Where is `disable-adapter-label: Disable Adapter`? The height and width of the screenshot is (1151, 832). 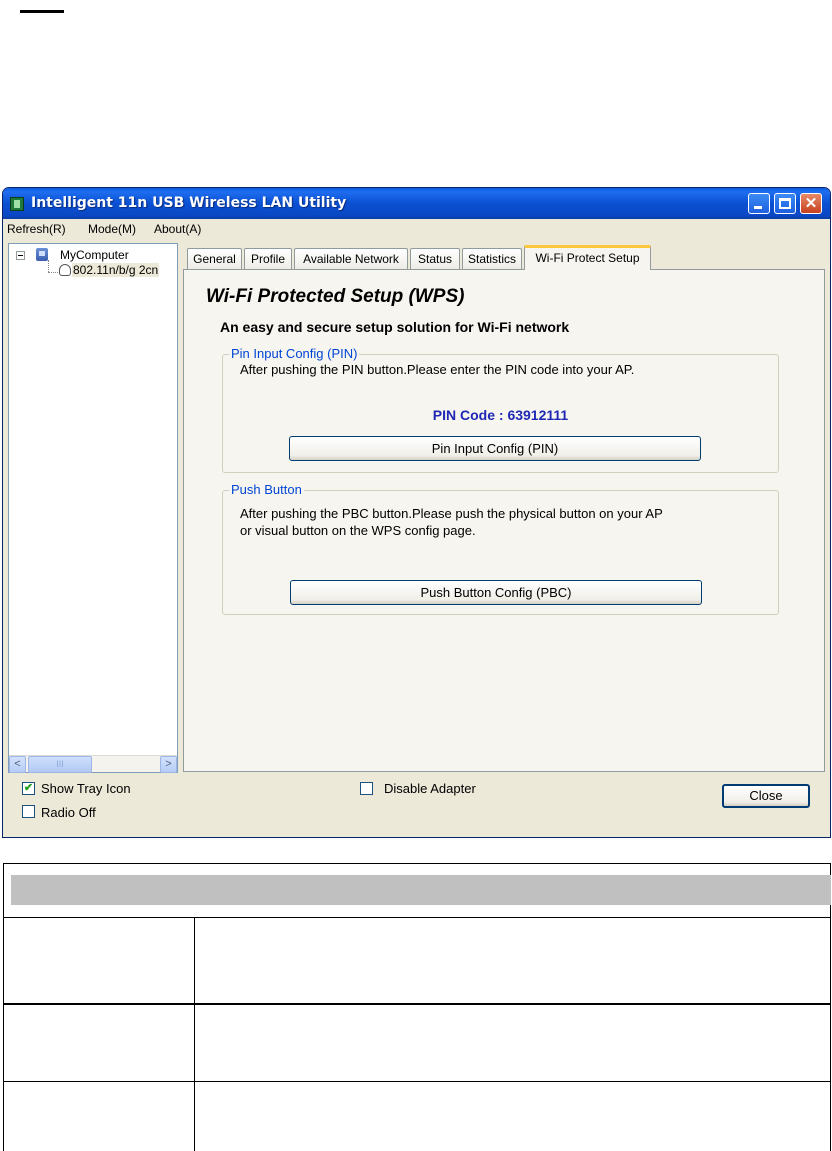
disable-adapter-label: Disable Adapter is located at coordinates (430, 788).